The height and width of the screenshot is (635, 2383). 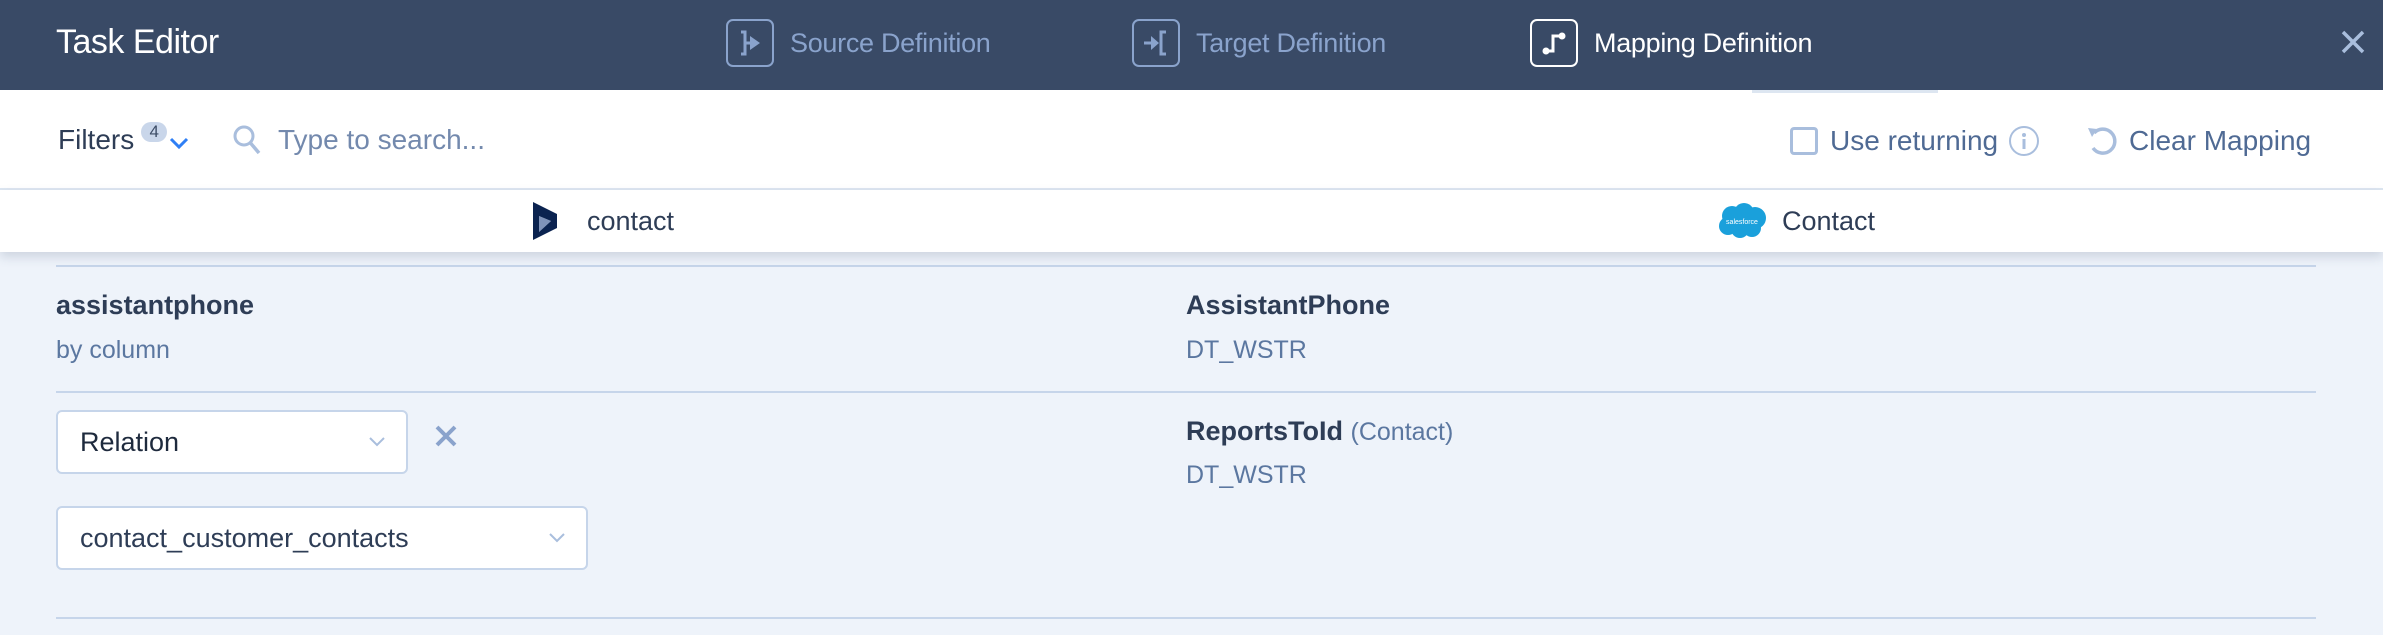 I want to click on use-returning-option: Use returning, so click(x=1915, y=141).